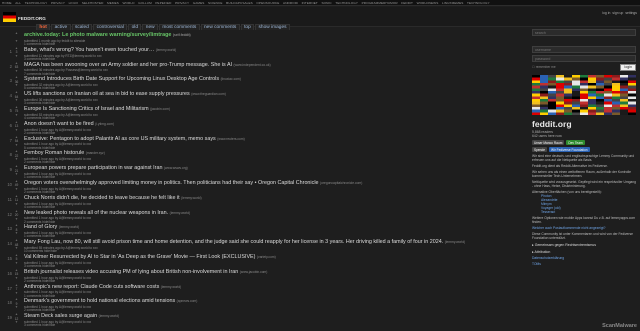 The width and height of the screenshot is (640, 331). What do you see at coordinates (129, 3) in the screenshot?
I see `sr-bar-item: world` at bounding box center [129, 3].